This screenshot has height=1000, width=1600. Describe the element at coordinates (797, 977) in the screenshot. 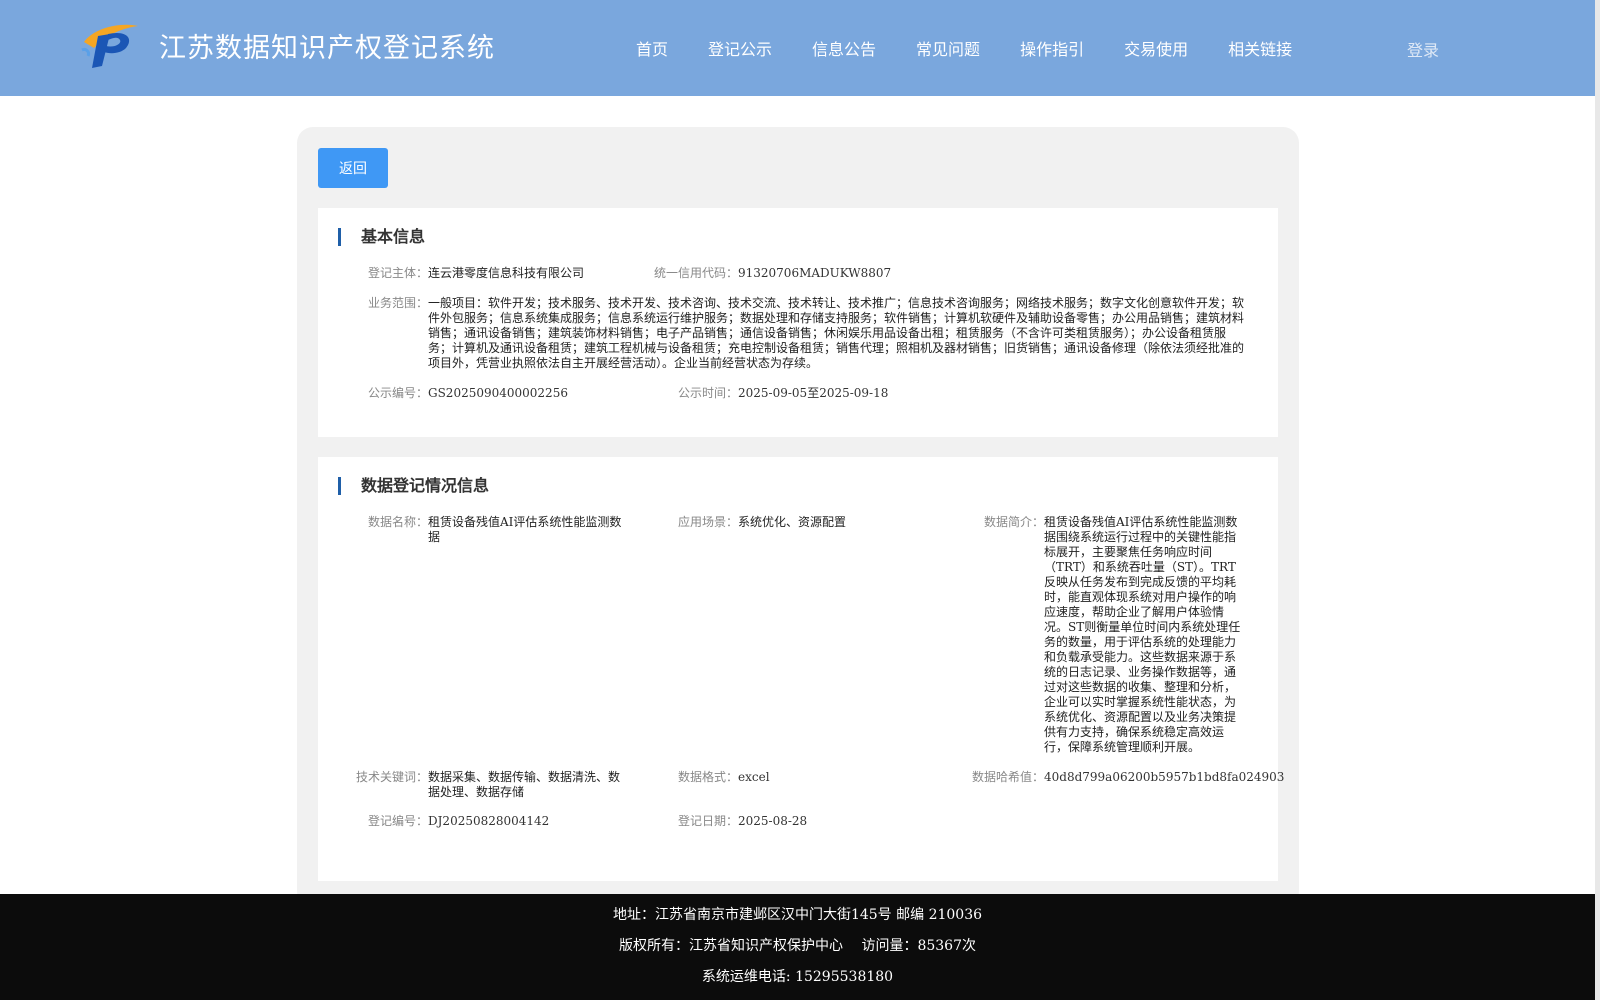

I see `footer-phone: 系统运维电话: 15295538180` at that location.